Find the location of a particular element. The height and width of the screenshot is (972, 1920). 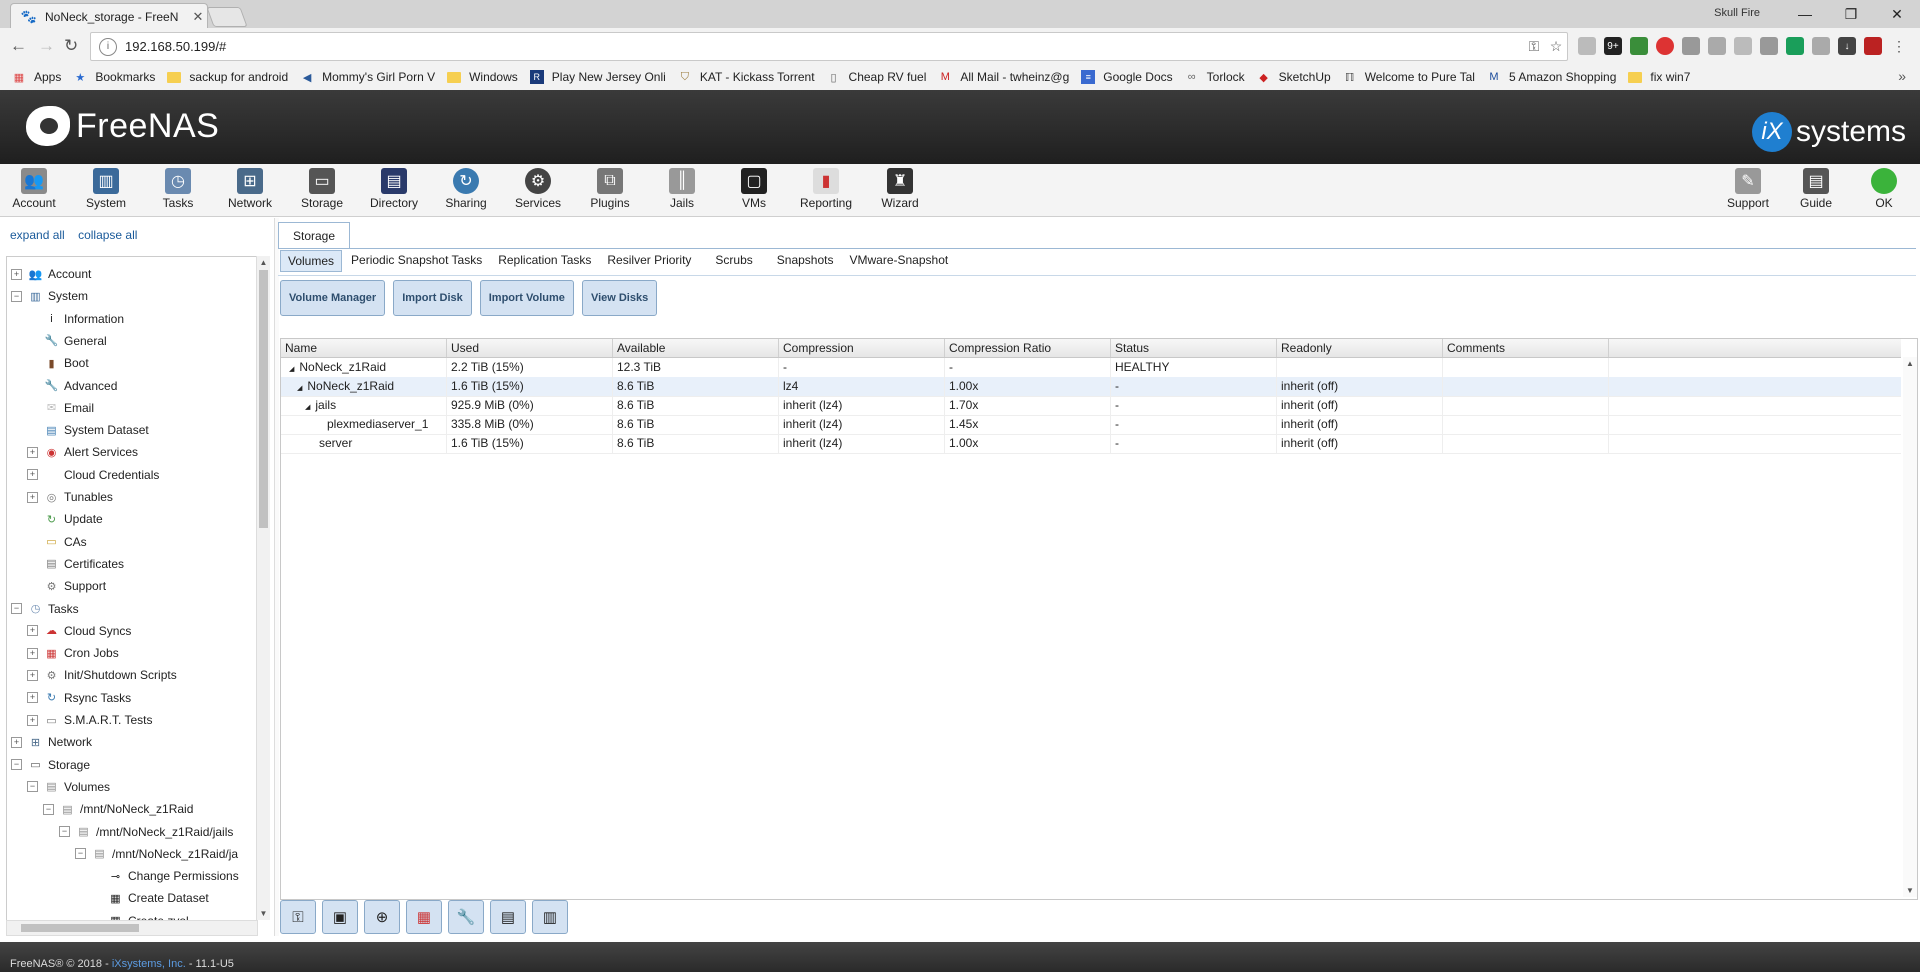

column-header: Readonly is located at coordinates (1360, 348).